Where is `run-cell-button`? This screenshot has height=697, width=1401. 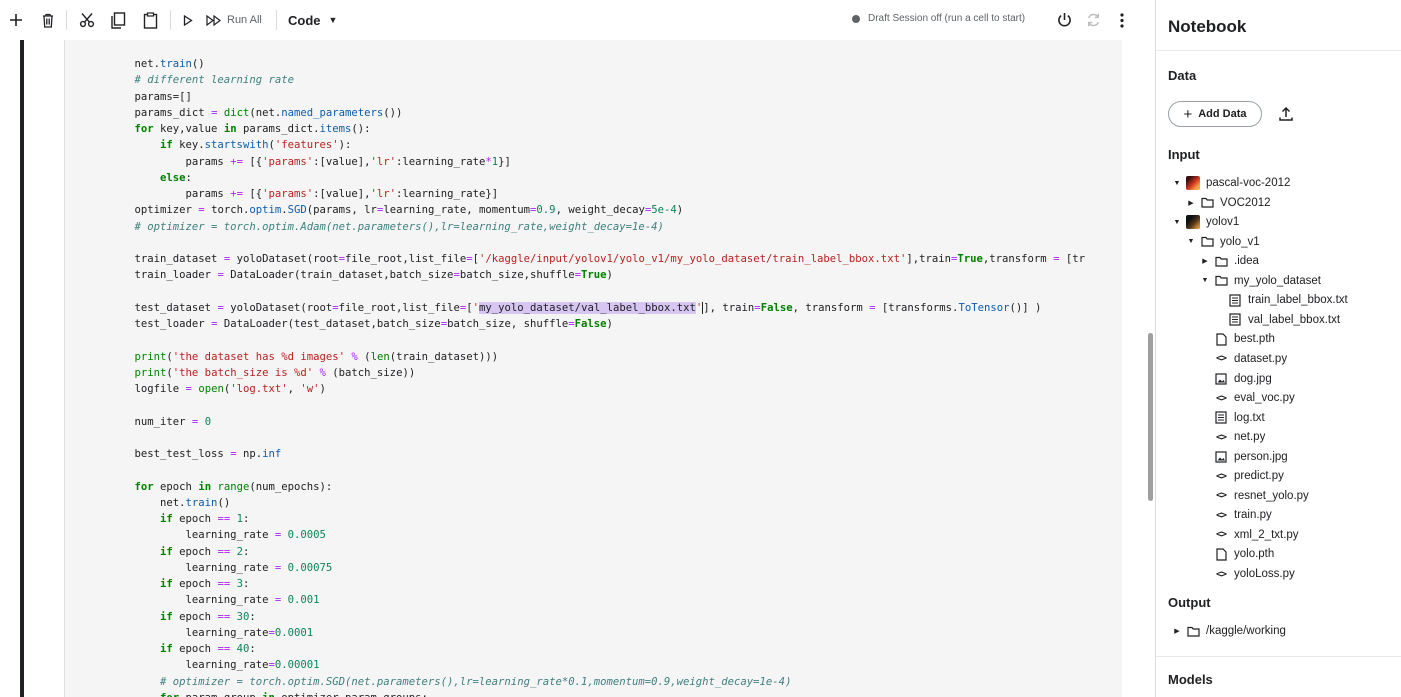
run-cell-button is located at coordinates (188, 20).